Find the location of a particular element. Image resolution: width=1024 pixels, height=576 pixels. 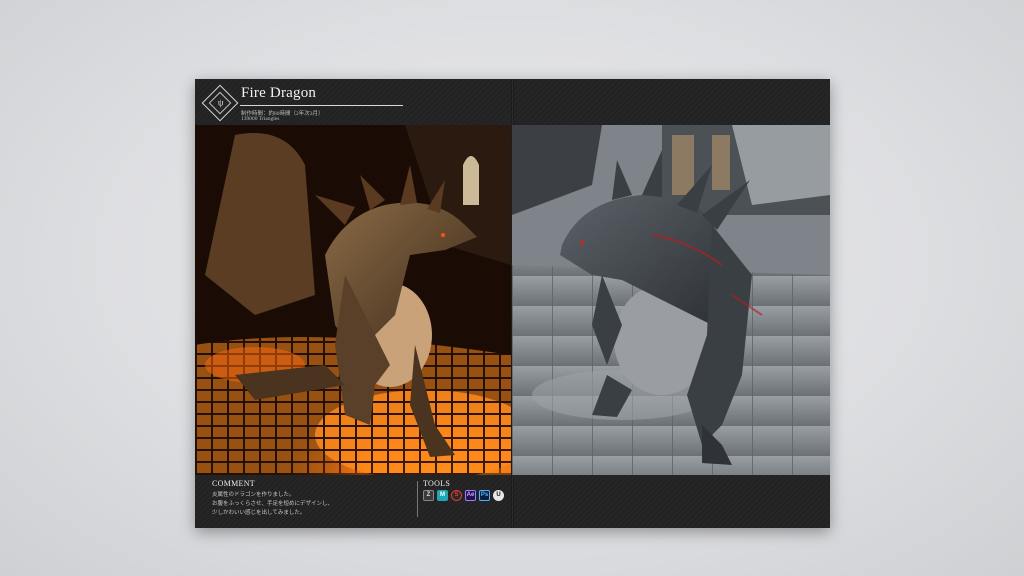

diamond-logo-icon: ψ is located at coordinates (220, 103).